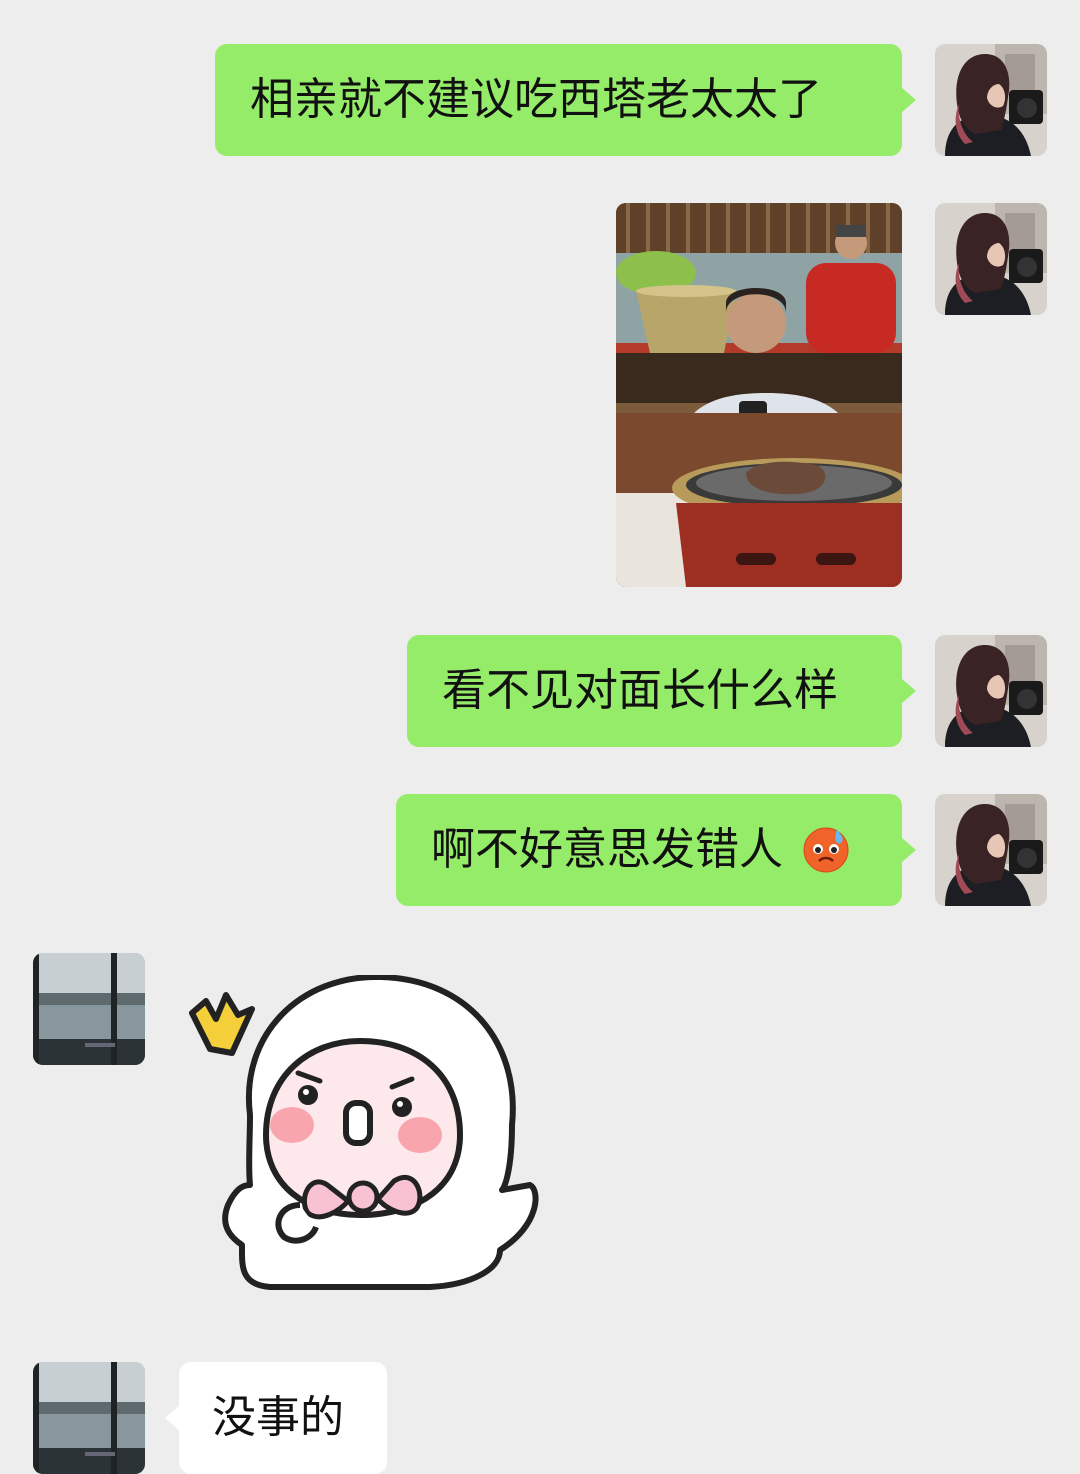 This screenshot has height=1474, width=1080. Describe the element at coordinates (536, 99) in the screenshot. I see `message-text: 相亲就不建议吃西塔老太太了` at that location.